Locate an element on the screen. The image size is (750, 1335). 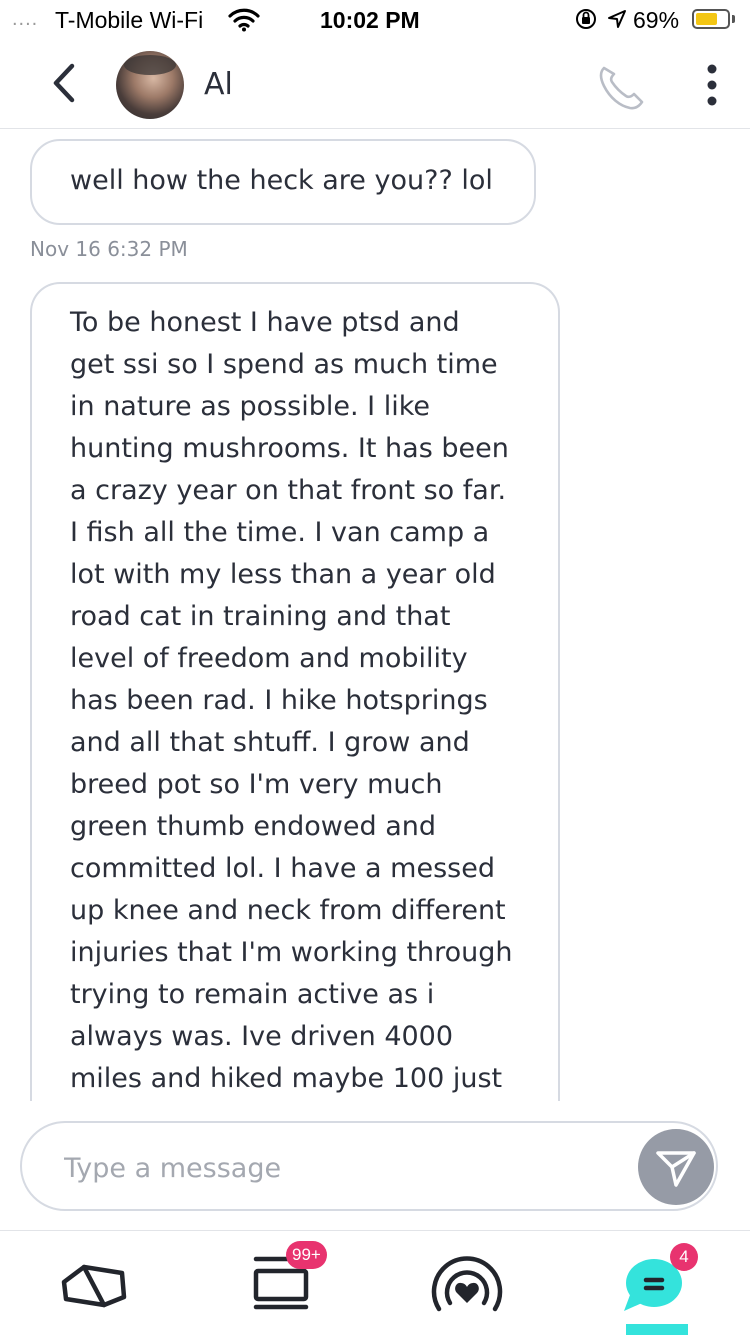
battery-percent: 69% is located at coordinates (656, 20).